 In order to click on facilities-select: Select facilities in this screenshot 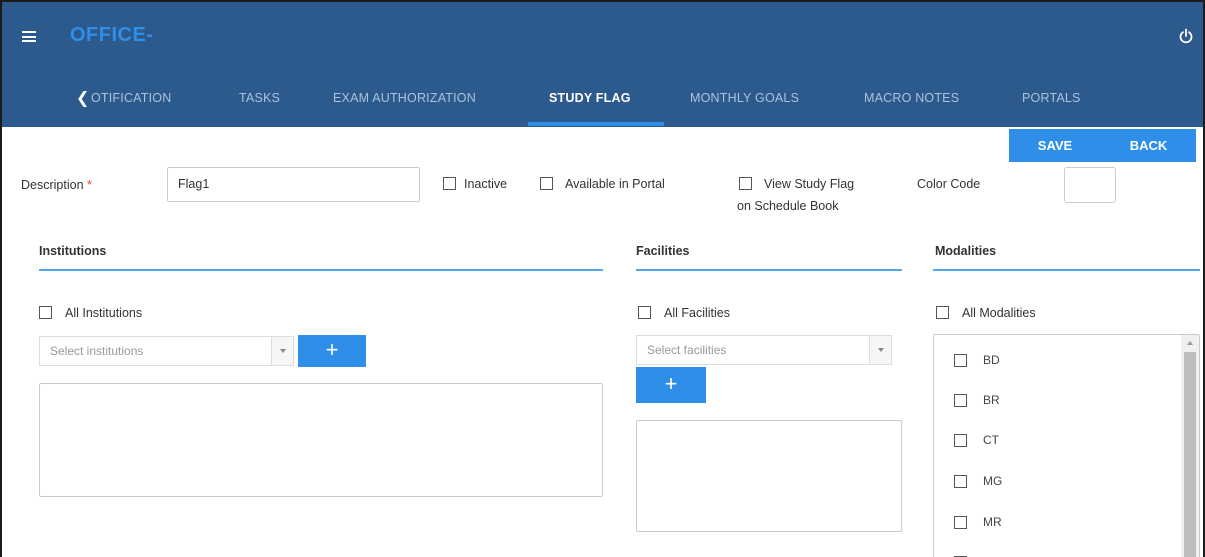, I will do `click(764, 350)`.